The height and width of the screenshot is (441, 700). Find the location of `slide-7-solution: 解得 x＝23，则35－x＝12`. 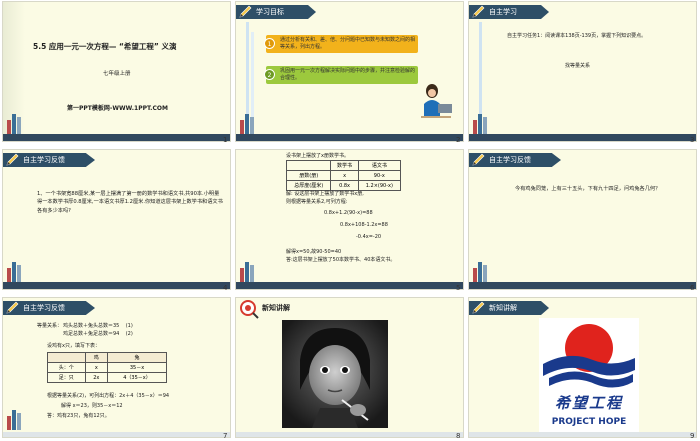

slide-7-solution: 解得 x＝23，则35－x＝12 is located at coordinates (92, 406).